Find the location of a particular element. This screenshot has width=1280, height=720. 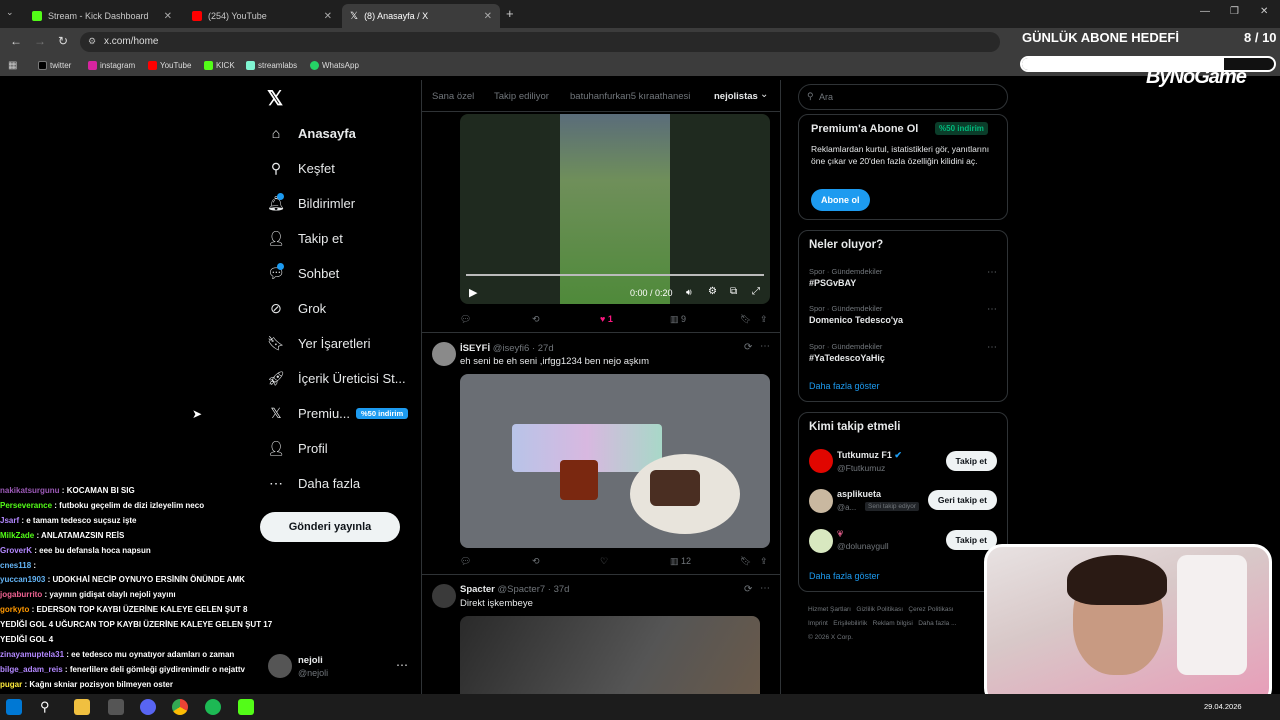

kick-icon is located at coordinates (246, 707).